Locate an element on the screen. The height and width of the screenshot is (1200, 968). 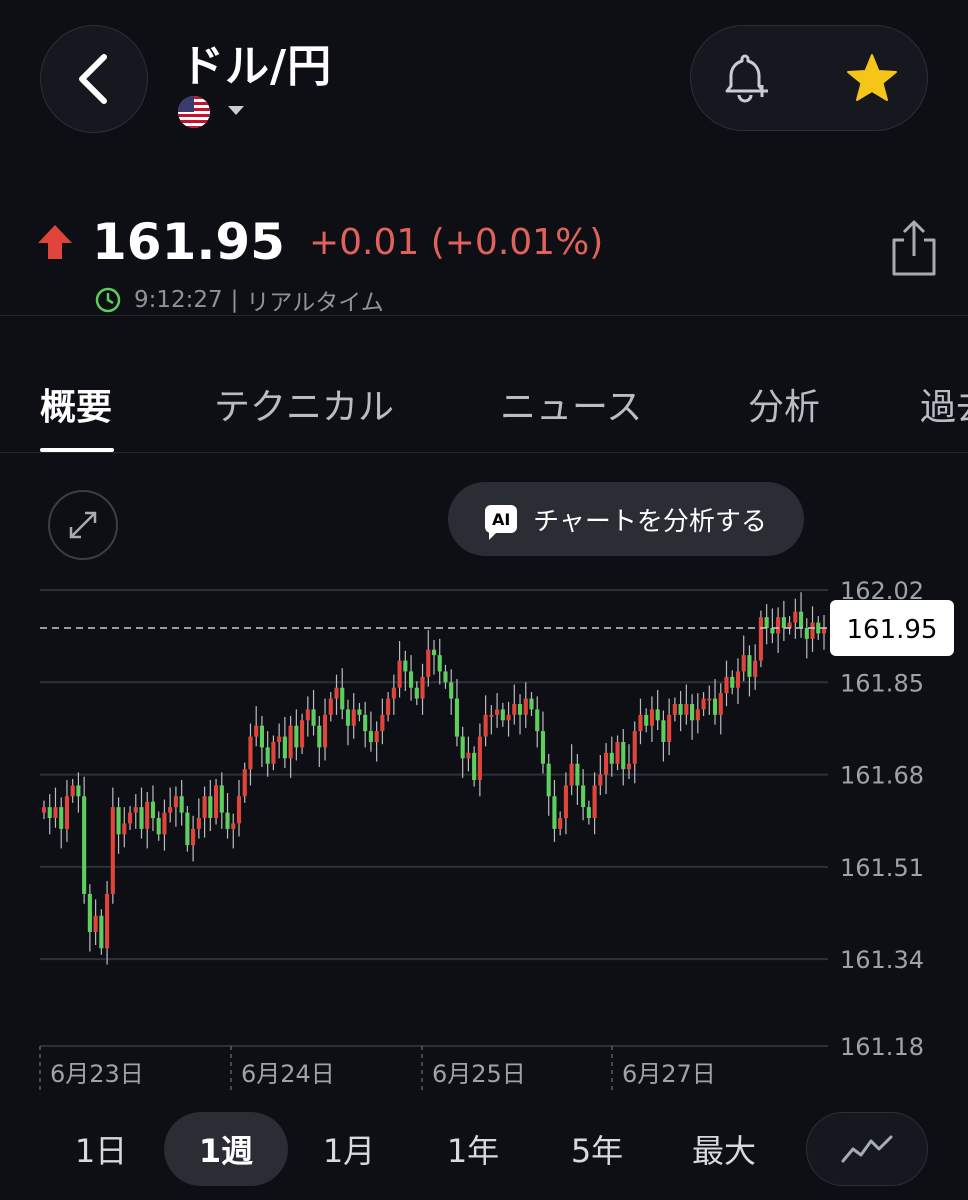
tab-news: ニュース is located at coordinates (571, 404).